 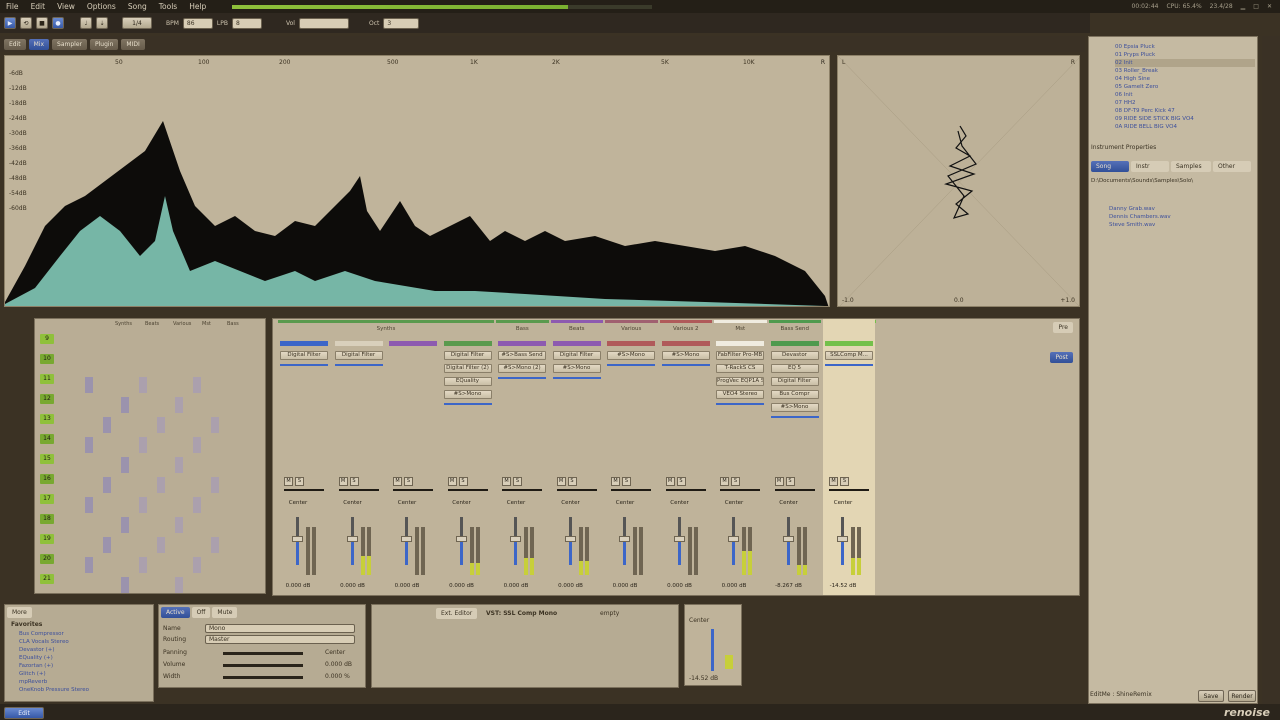 I want to click on pattern-row-number: 21, so click(x=47, y=579).